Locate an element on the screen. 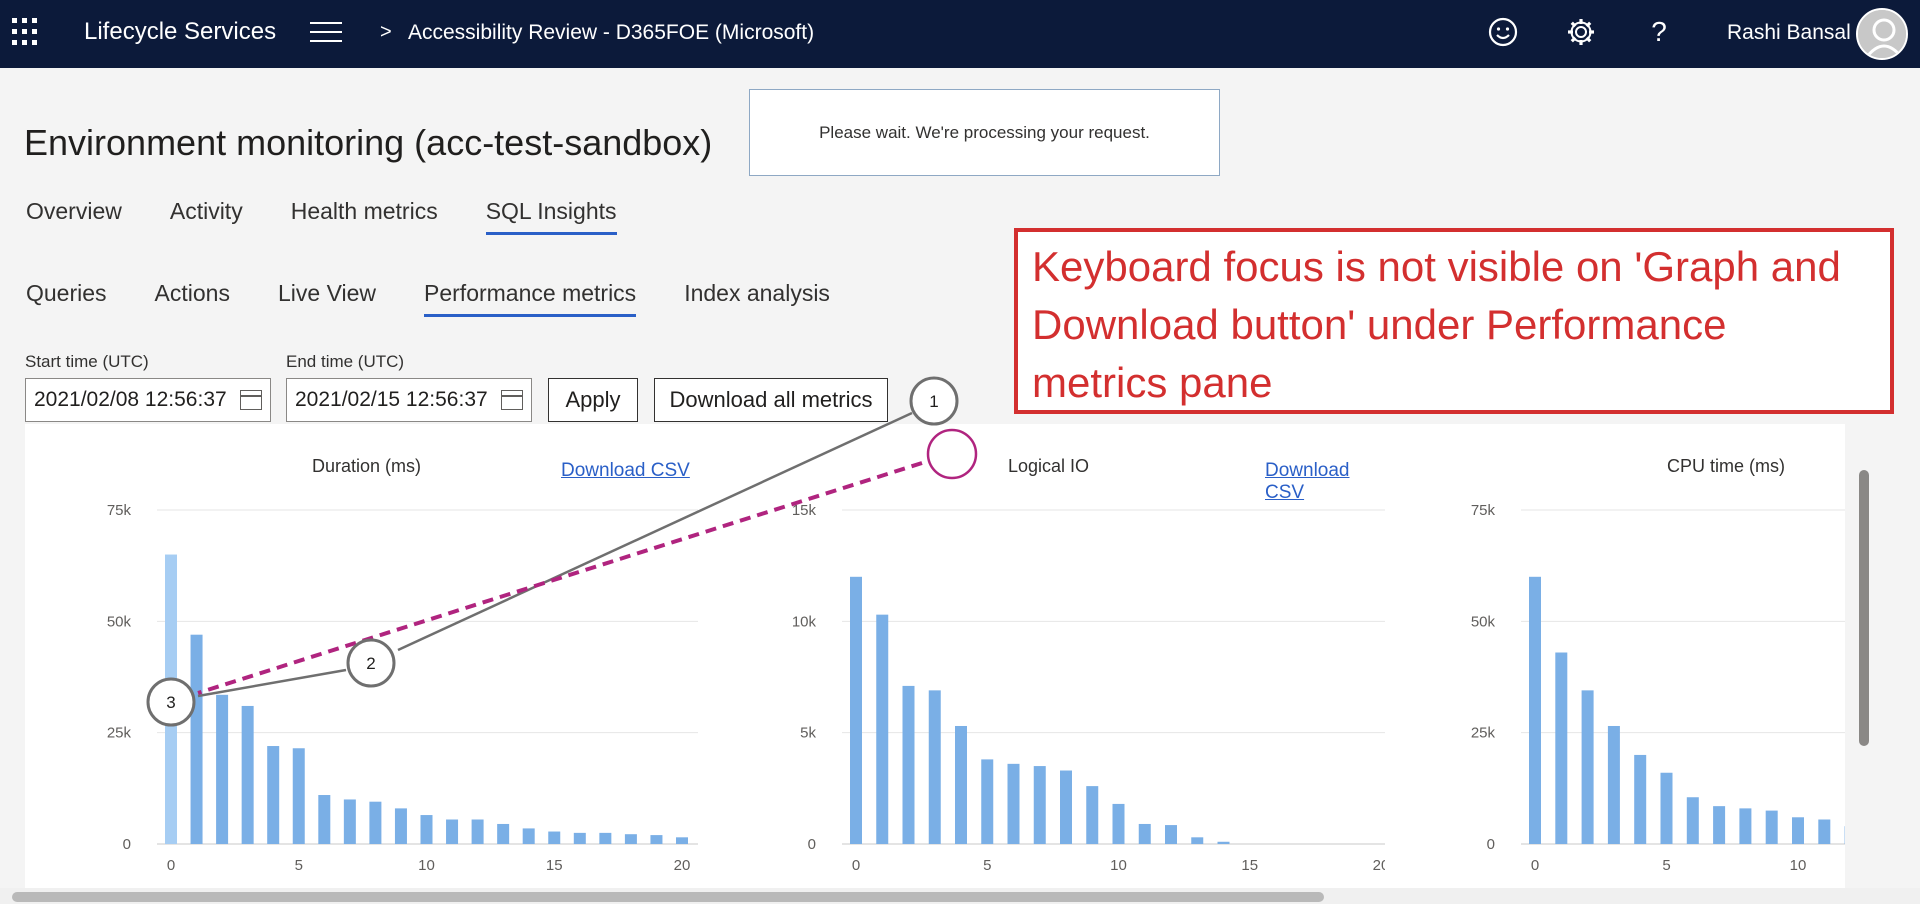 This screenshot has height=904, width=1920. callout-line-3: metrics pane is located at coordinates (1152, 382).